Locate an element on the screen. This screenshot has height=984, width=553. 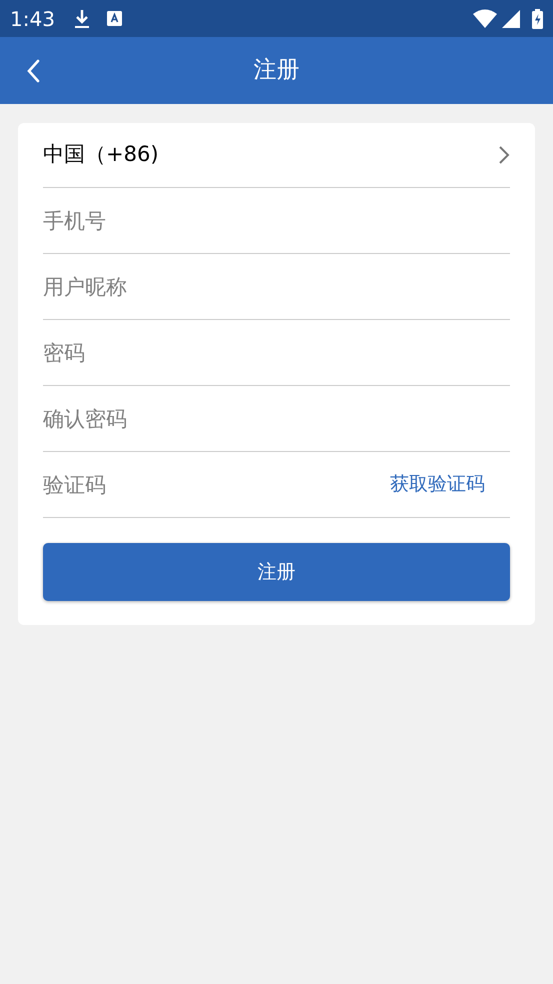
code-field: 验证码 is located at coordinates (216, 484).